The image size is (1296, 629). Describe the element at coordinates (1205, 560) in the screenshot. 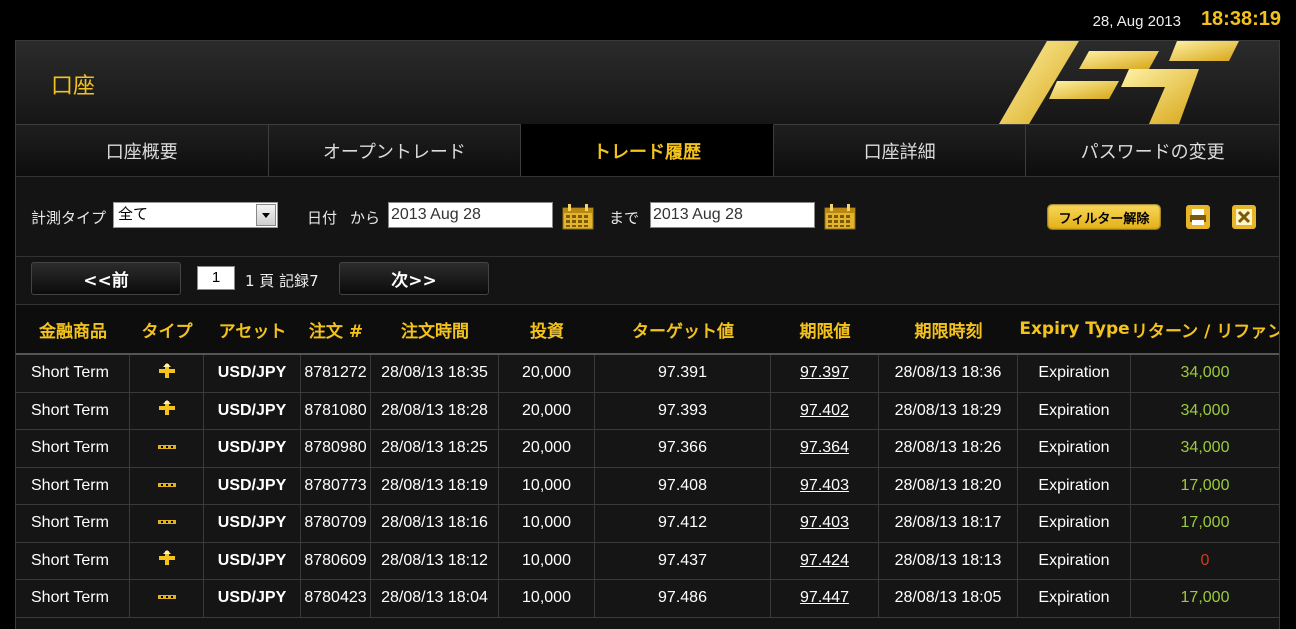

I see `cell-return: 0` at that location.